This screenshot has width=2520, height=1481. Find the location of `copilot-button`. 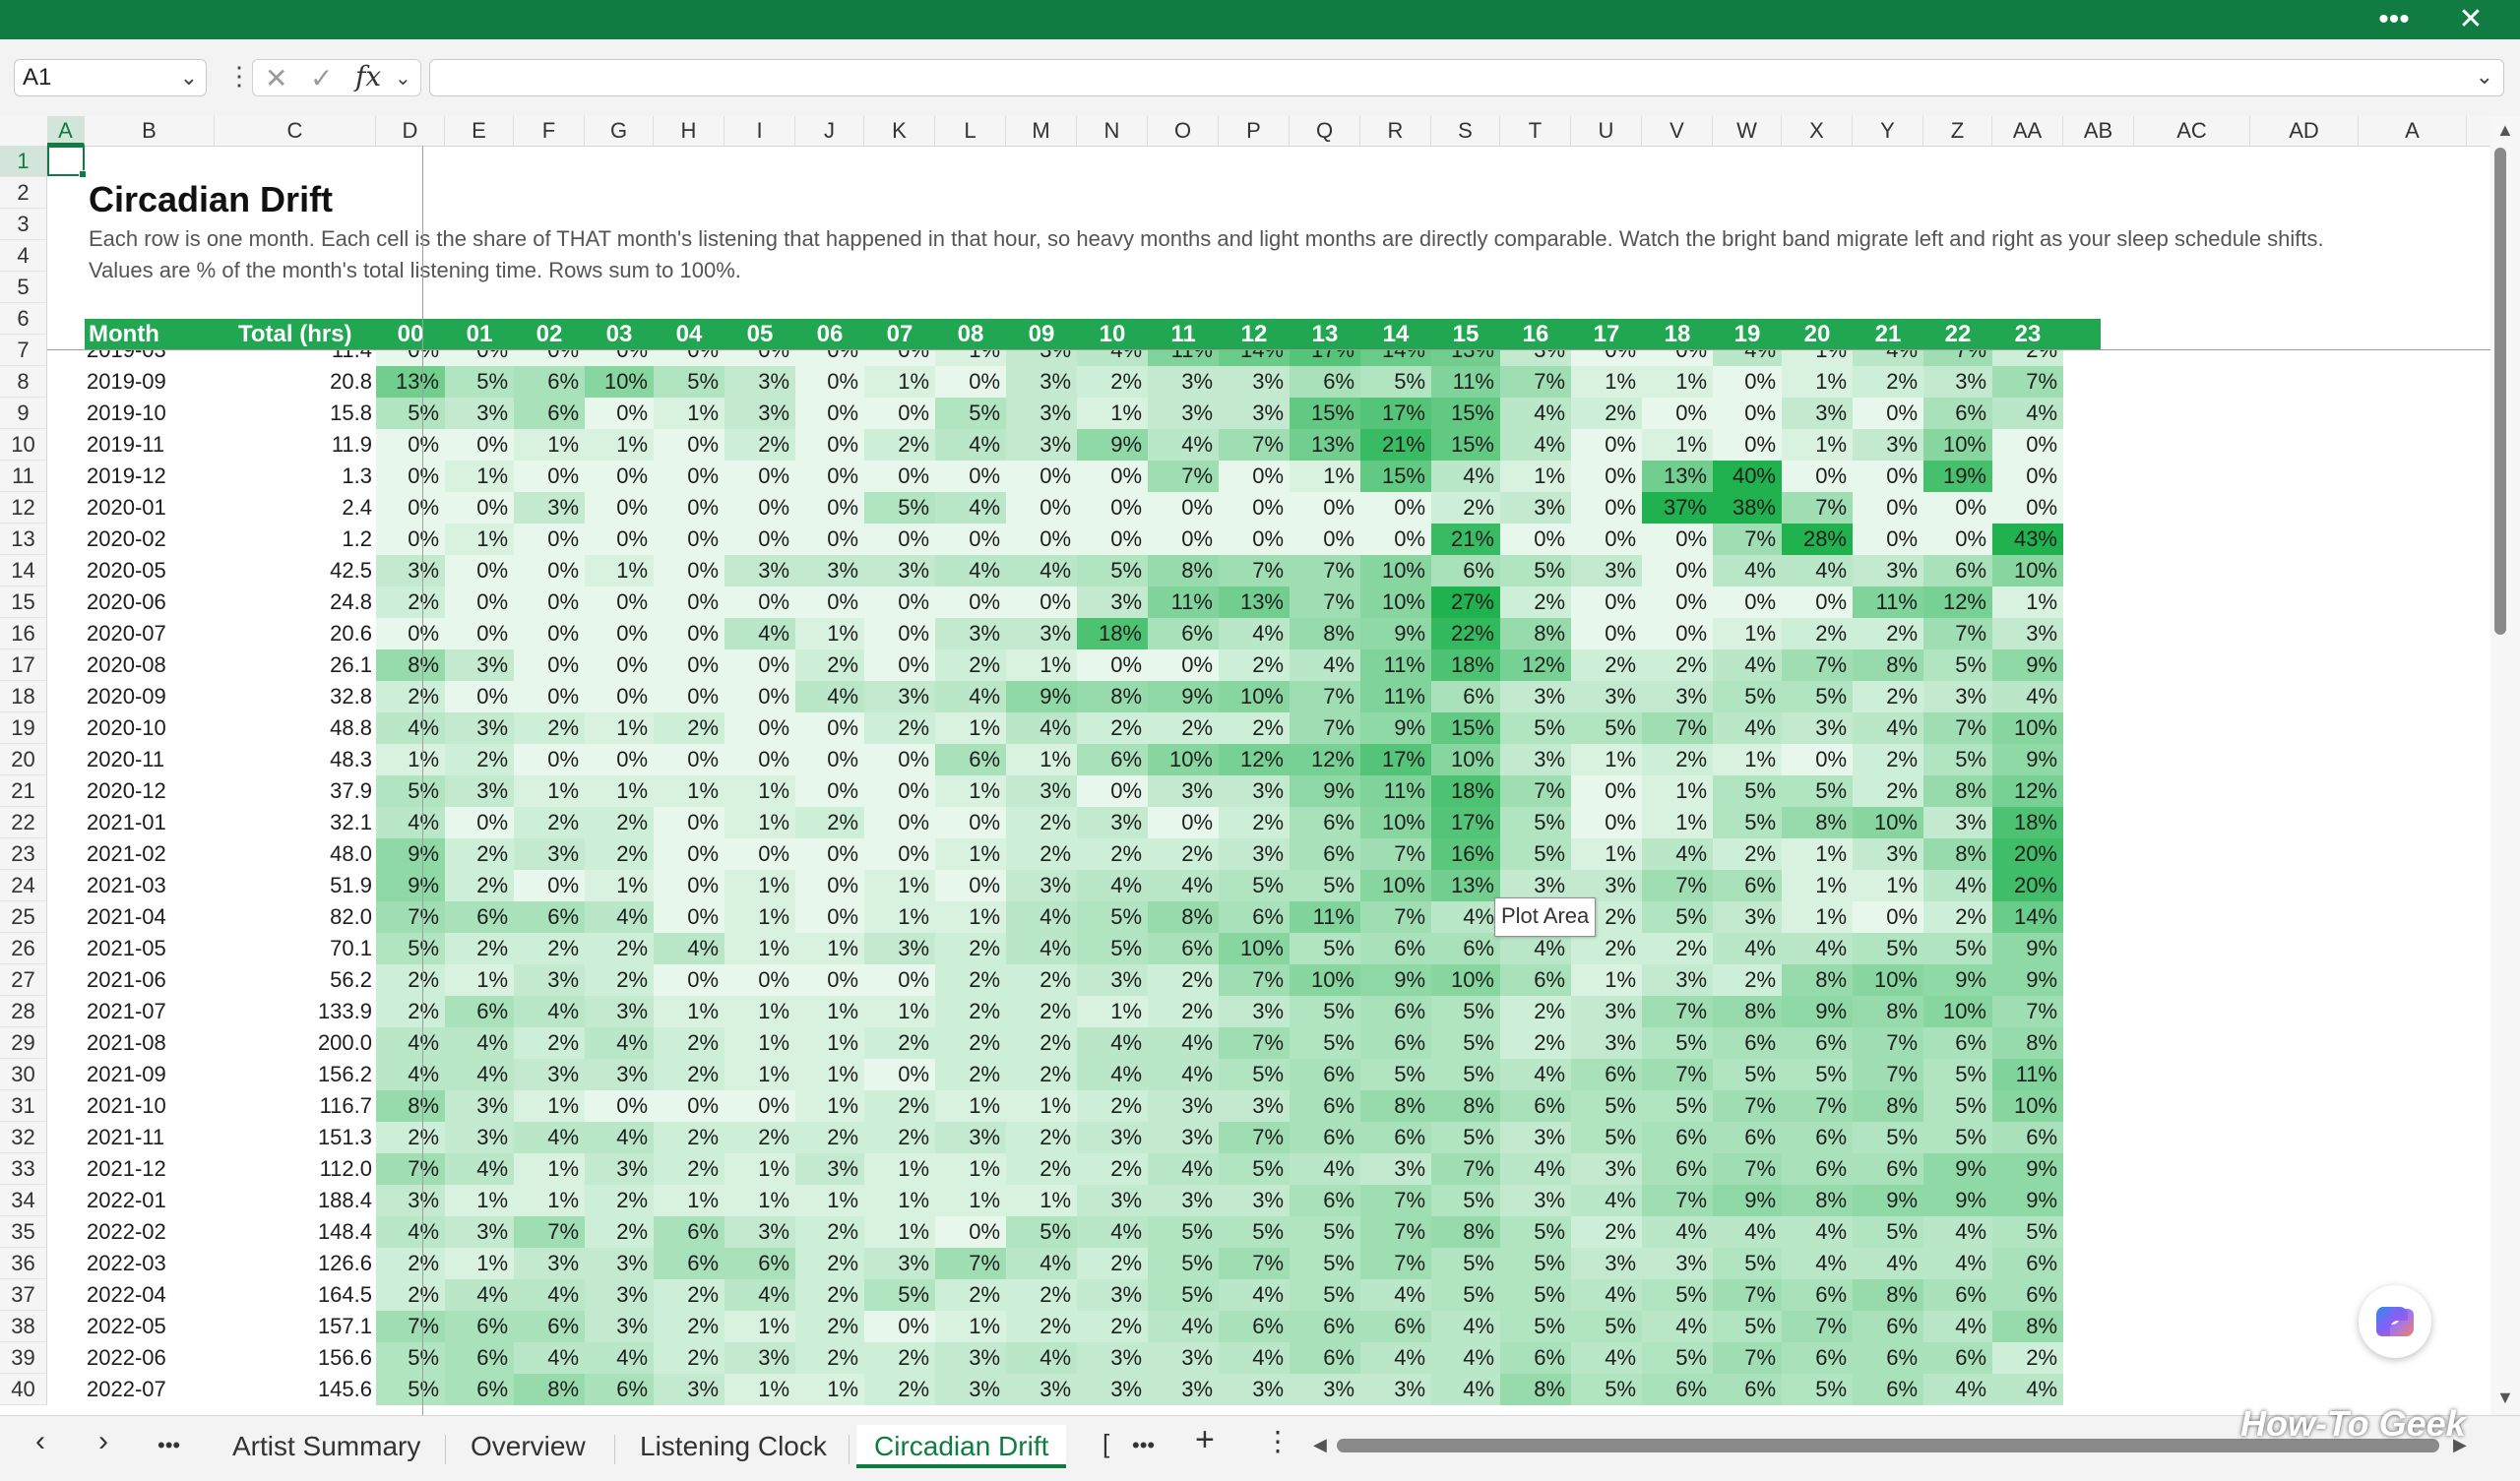

copilot-button is located at coordinates (2395, 1321).